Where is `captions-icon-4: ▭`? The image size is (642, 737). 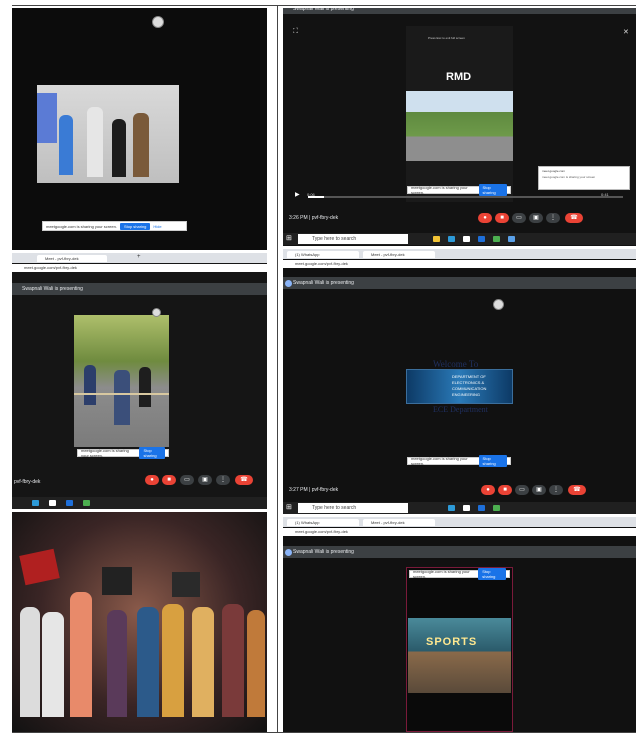 captions-icon-4: ▭ is located at coordinates (522, 490).